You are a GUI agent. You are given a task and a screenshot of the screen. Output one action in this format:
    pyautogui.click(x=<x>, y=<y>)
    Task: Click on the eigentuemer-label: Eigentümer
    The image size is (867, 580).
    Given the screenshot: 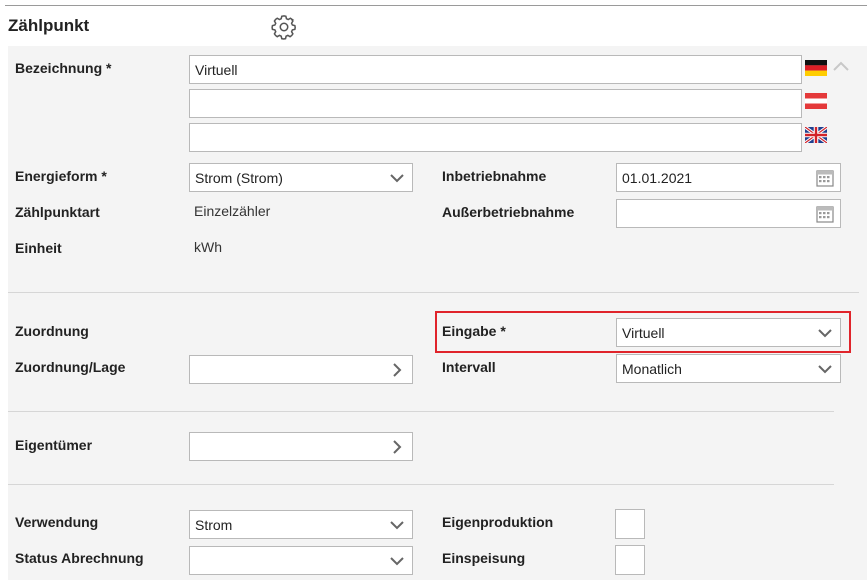 What is the action you would take?
    pyautogui.click(x=54, y=445)
    